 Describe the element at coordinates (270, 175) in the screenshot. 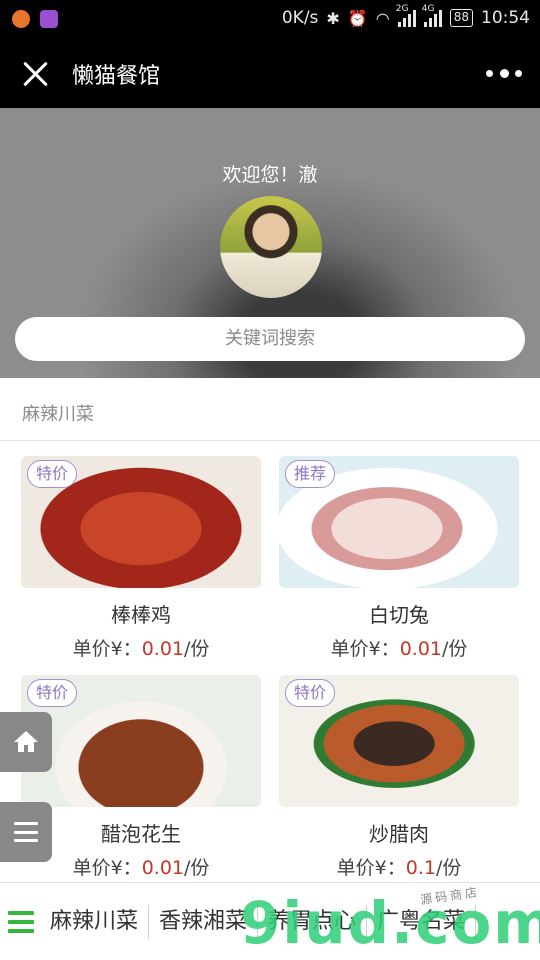

I see `welcome-text: 欢迎您！澈` at that location.